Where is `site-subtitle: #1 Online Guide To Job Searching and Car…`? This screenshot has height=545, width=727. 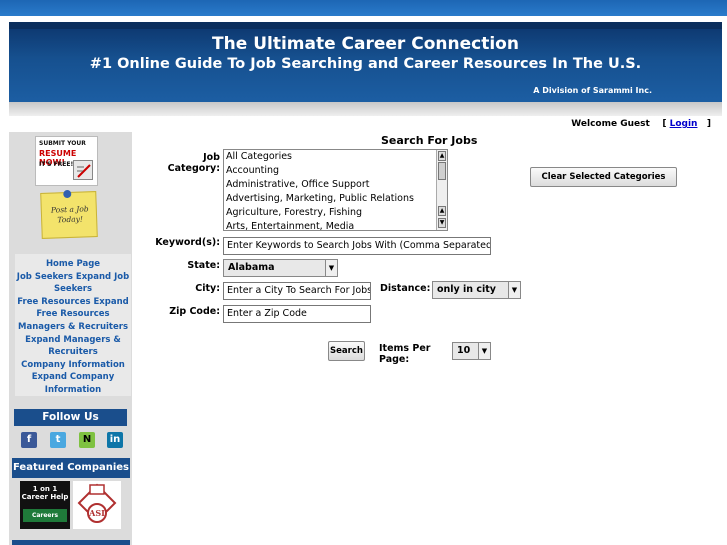
site-subtitle: #1 Online Guide To Job Searching and Car… is located at coordinates (365, 64).